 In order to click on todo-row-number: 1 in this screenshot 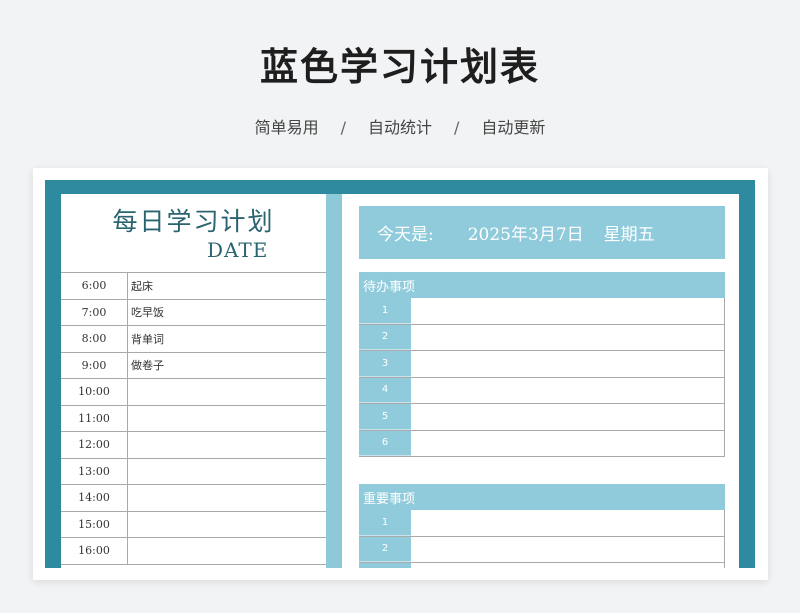, I will do `click(385, 311)`.